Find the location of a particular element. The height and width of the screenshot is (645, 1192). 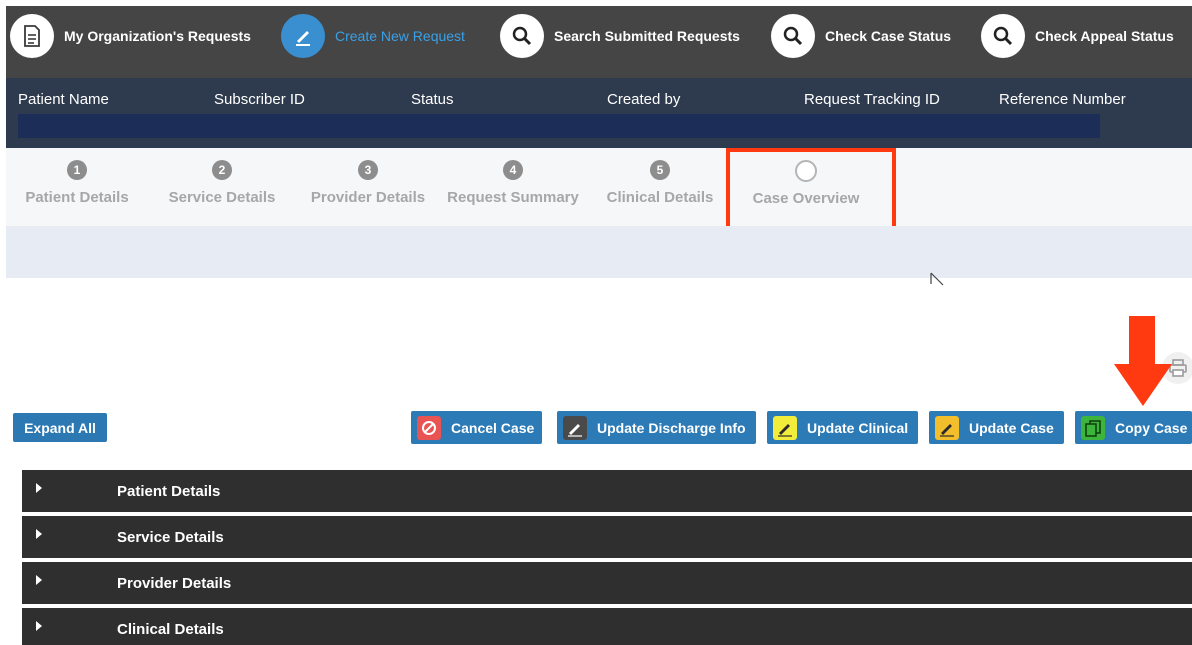

update-case-button: Update Case is located at coordinates (996, 427).